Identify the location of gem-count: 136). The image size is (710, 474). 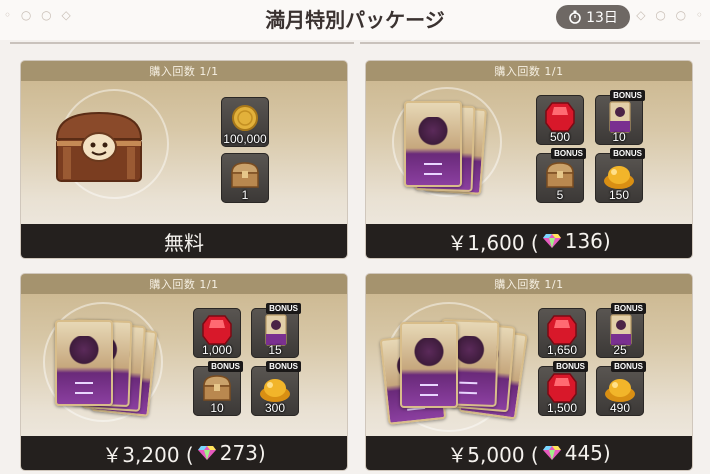
(587, 241).